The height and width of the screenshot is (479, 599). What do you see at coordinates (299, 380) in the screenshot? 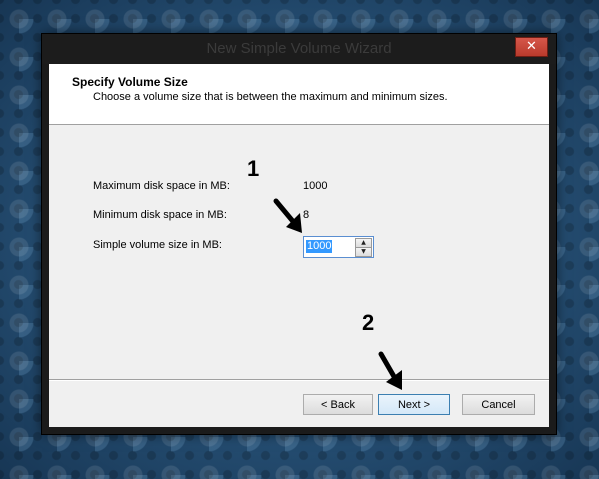
I see `footer-divider` at bounding box center [299, 380].